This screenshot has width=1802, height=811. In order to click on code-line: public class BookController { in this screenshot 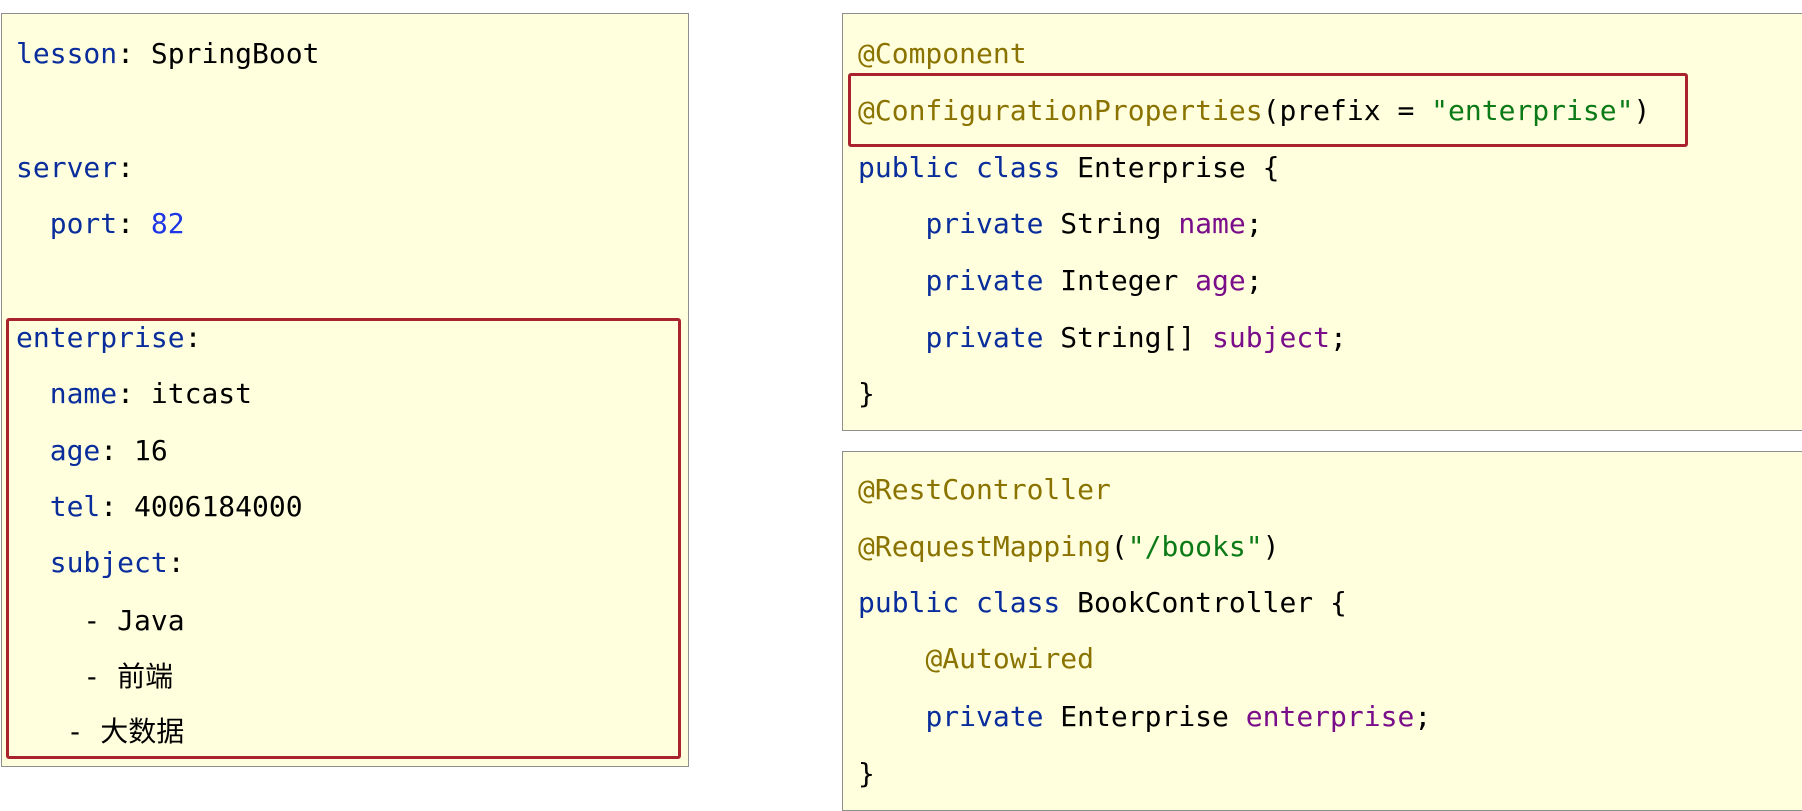, I will do `click(1102, 602)`.